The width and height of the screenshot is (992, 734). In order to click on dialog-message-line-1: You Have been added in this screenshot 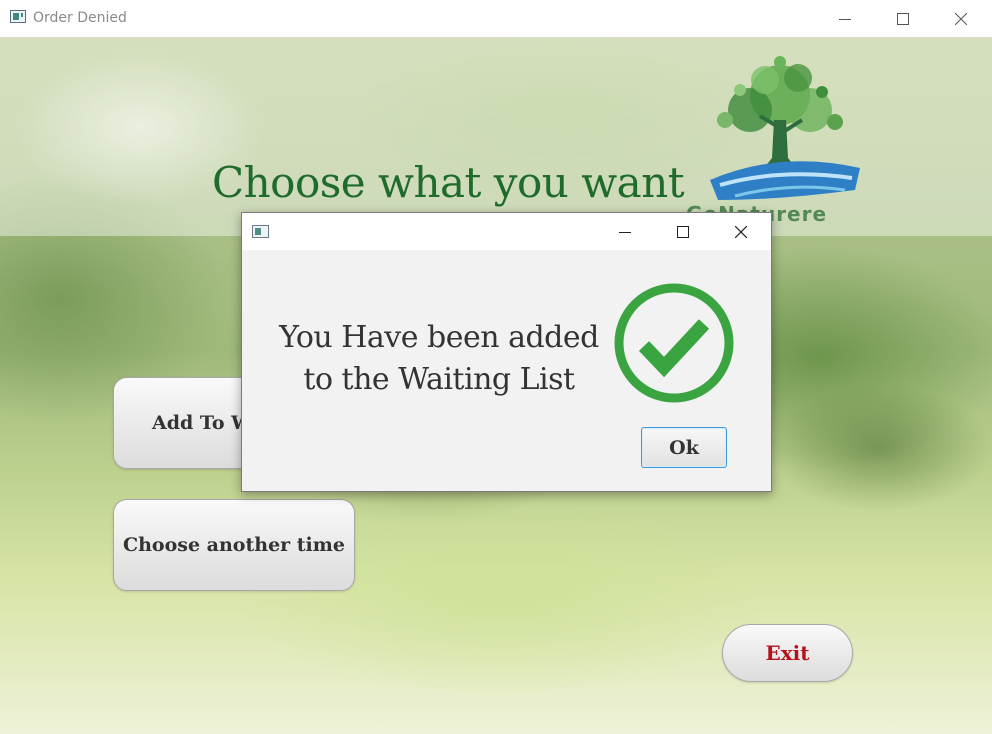, I will do `click(439, 337)`.